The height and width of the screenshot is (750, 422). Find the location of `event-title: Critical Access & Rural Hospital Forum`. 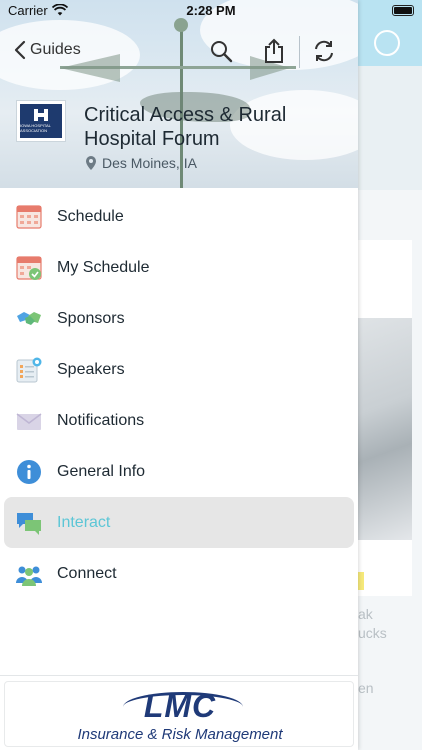

event-title: Critical Access & Rural Hospital Forum is located at coordinates (185, 127).